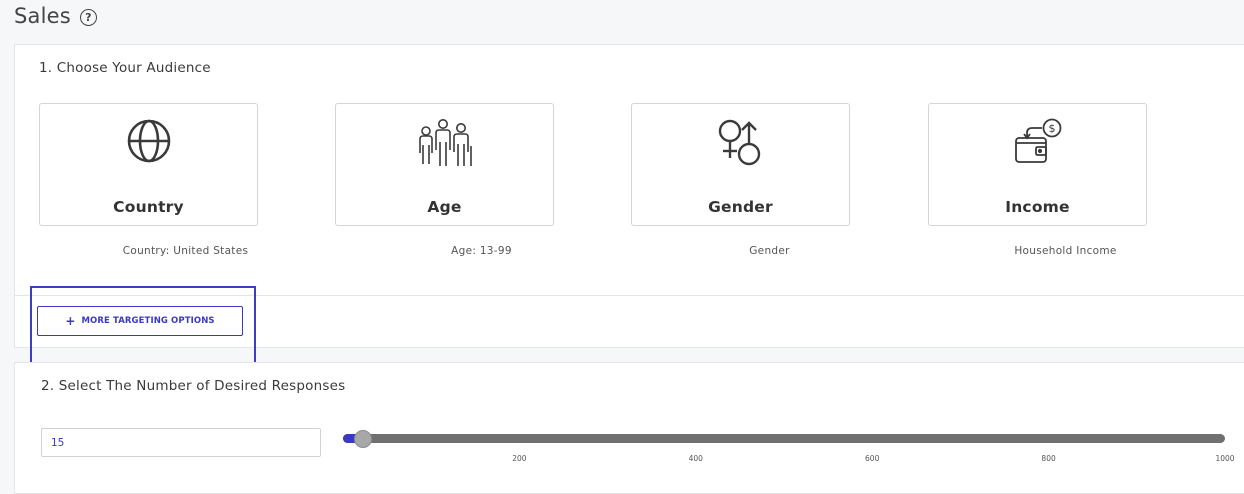 The image size is (1244, 494). What do you see at coordinates (769, 251) in the screenshot?
I see `gender-caption: Gender` at bounding box center [769, 251].